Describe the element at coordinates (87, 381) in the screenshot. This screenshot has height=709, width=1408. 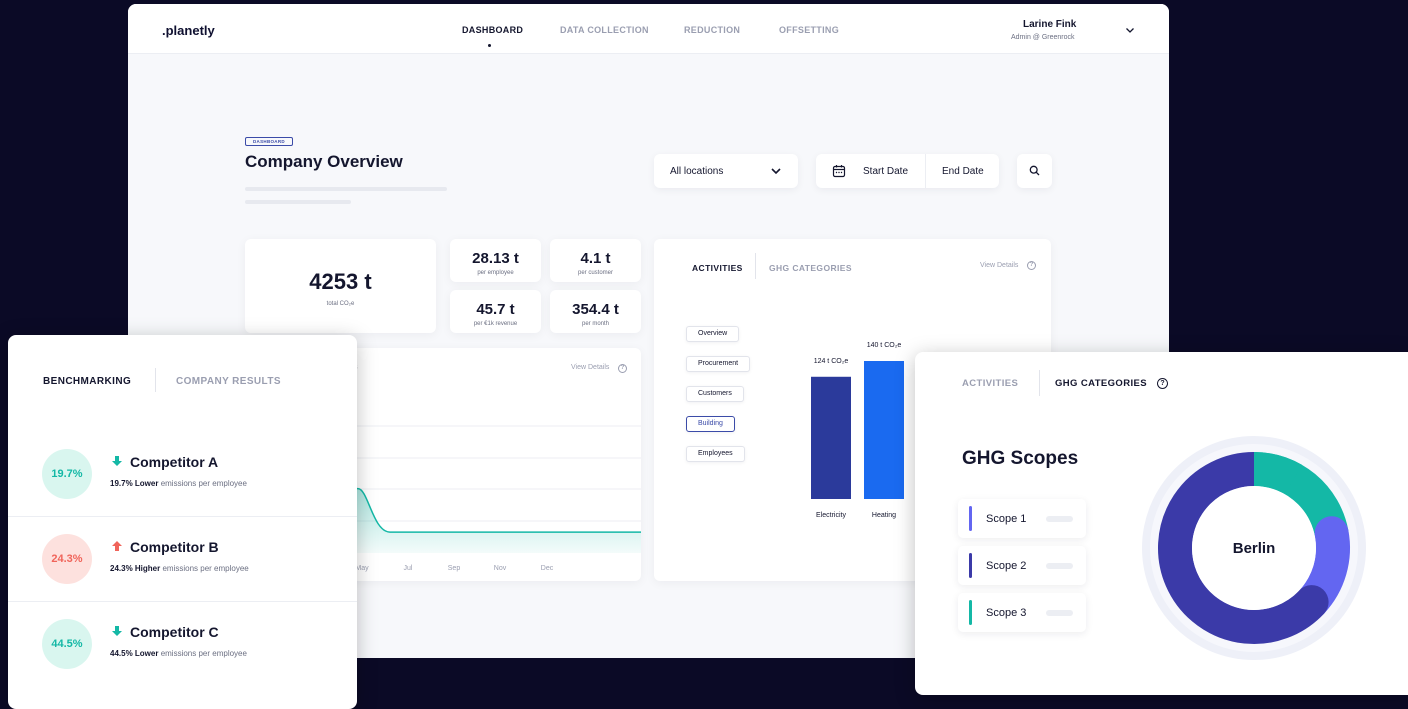
I see `tab-benchmarking: BENCHMARKING` at that location.